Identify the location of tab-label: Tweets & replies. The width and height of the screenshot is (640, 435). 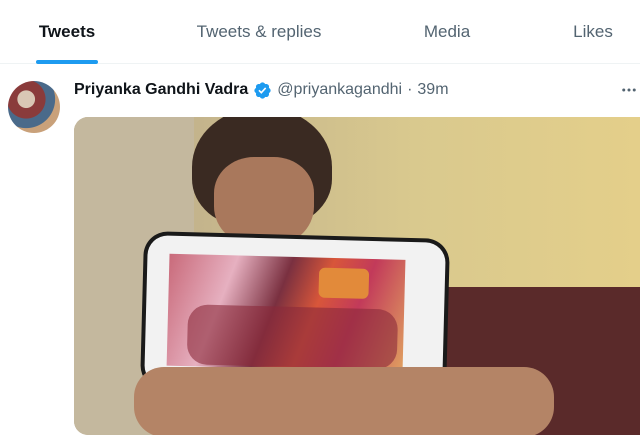
(259, 31).